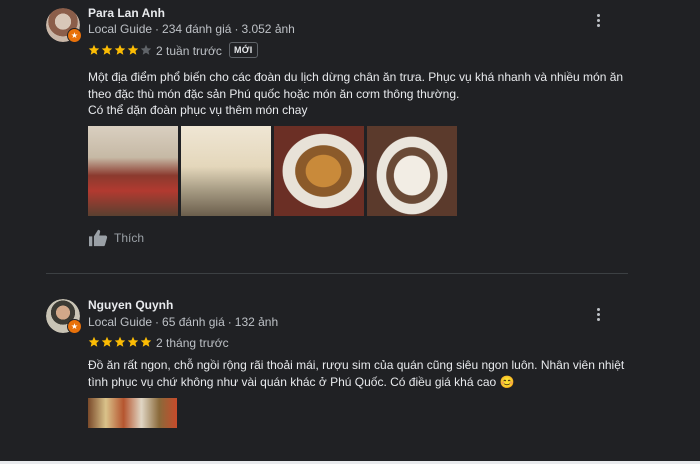 This screenshot has height=464, width=700. Describe the element at coordinates (268, 29) in the screenshot. I see `photos-count: 3.052 ảnh` at that location.